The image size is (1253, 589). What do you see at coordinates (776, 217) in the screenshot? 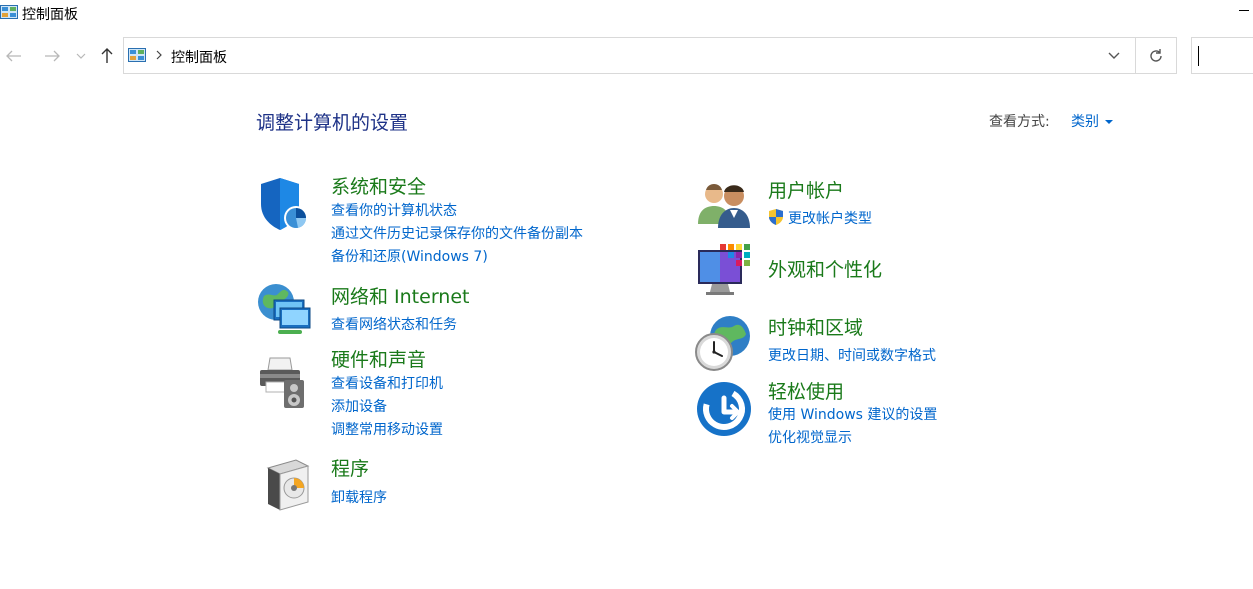
I see `uac-shield-icon` at bounding box center [776, 217].